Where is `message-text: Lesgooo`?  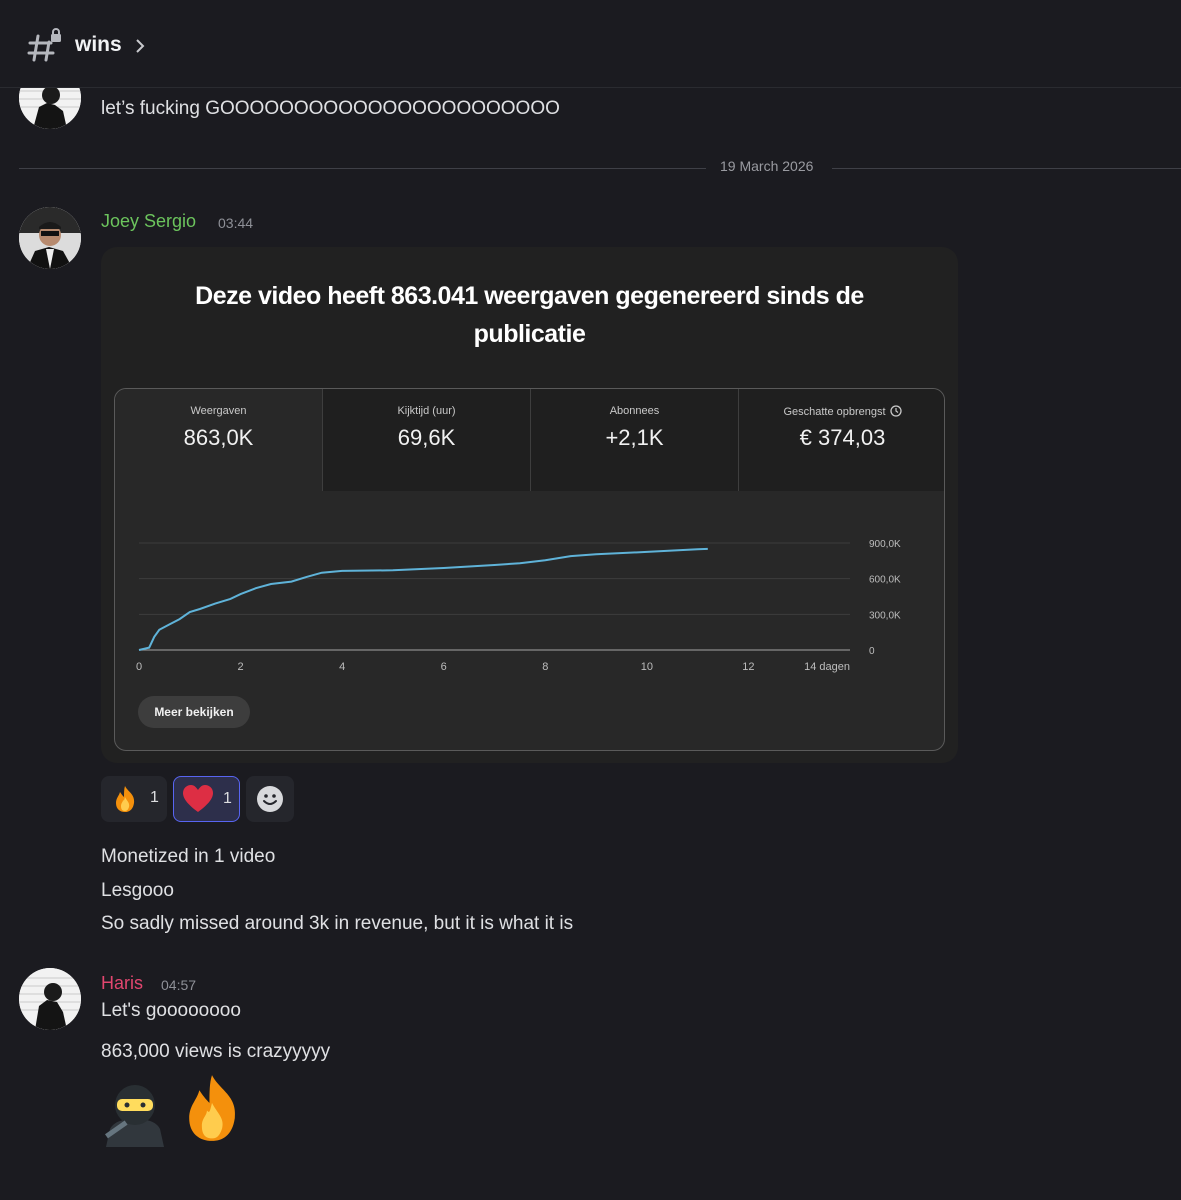
message-text: Lesgooo is located at coordinates (137, 890).